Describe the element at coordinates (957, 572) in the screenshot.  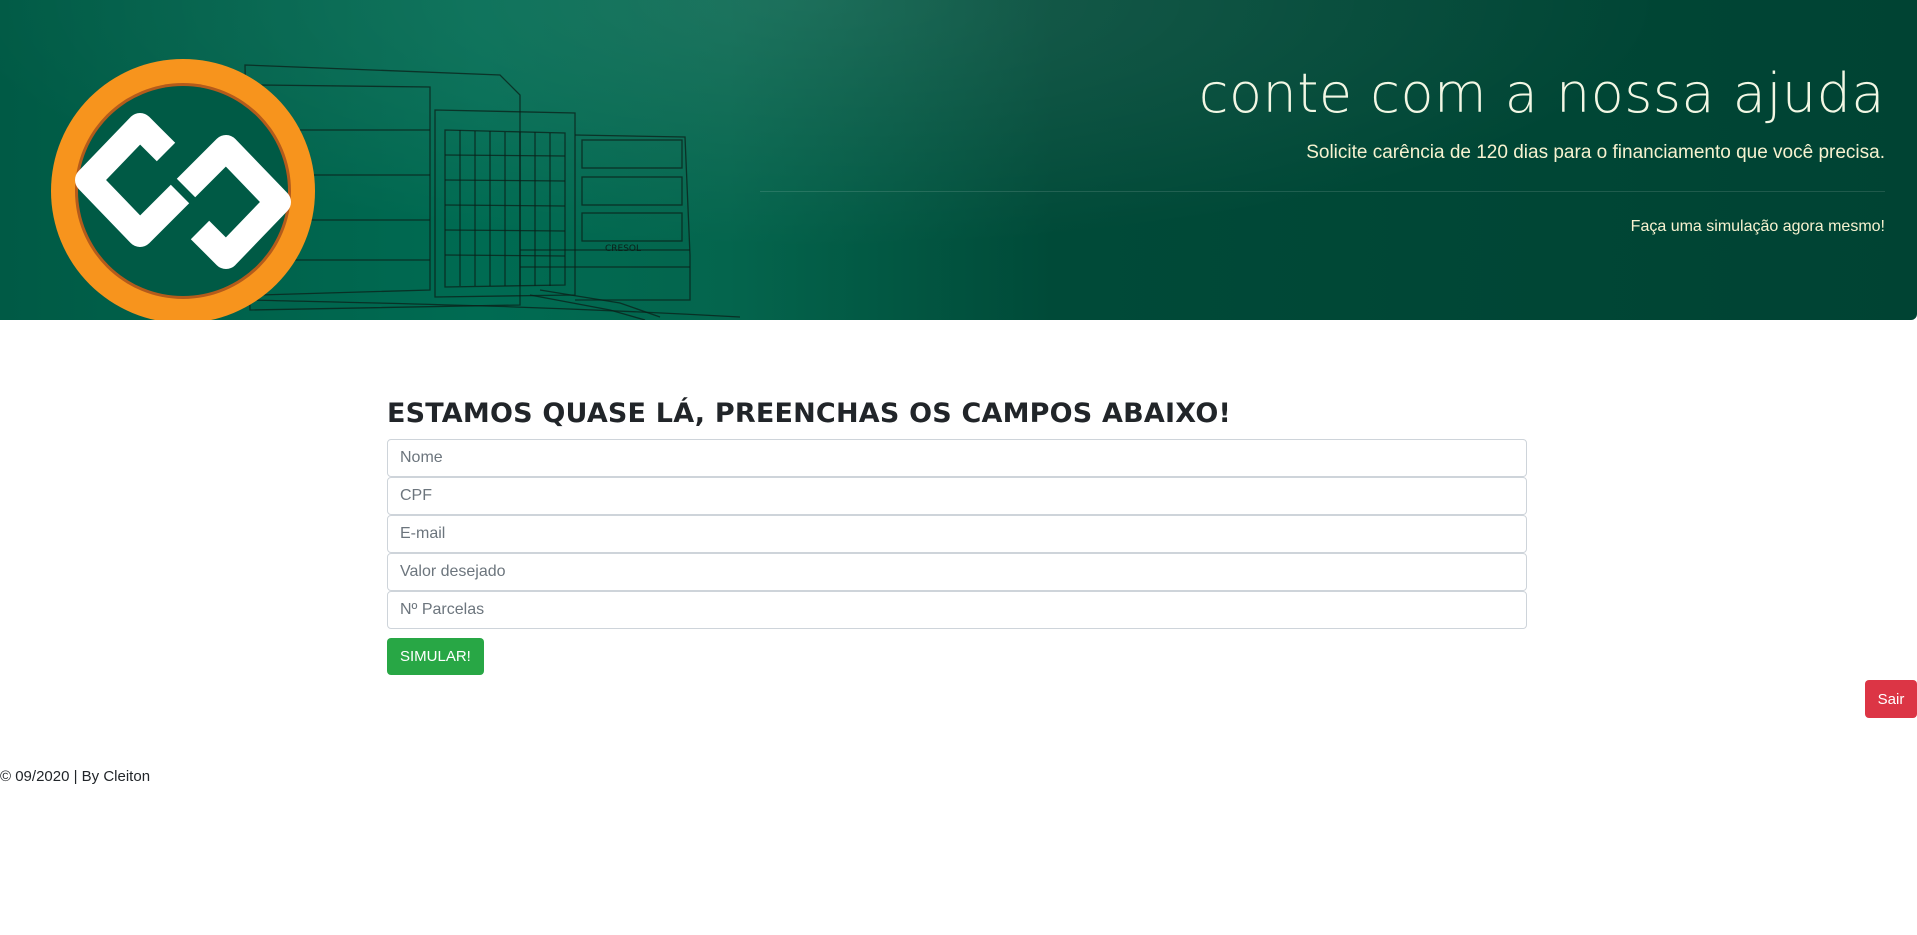
I see `amount-input` at that location.